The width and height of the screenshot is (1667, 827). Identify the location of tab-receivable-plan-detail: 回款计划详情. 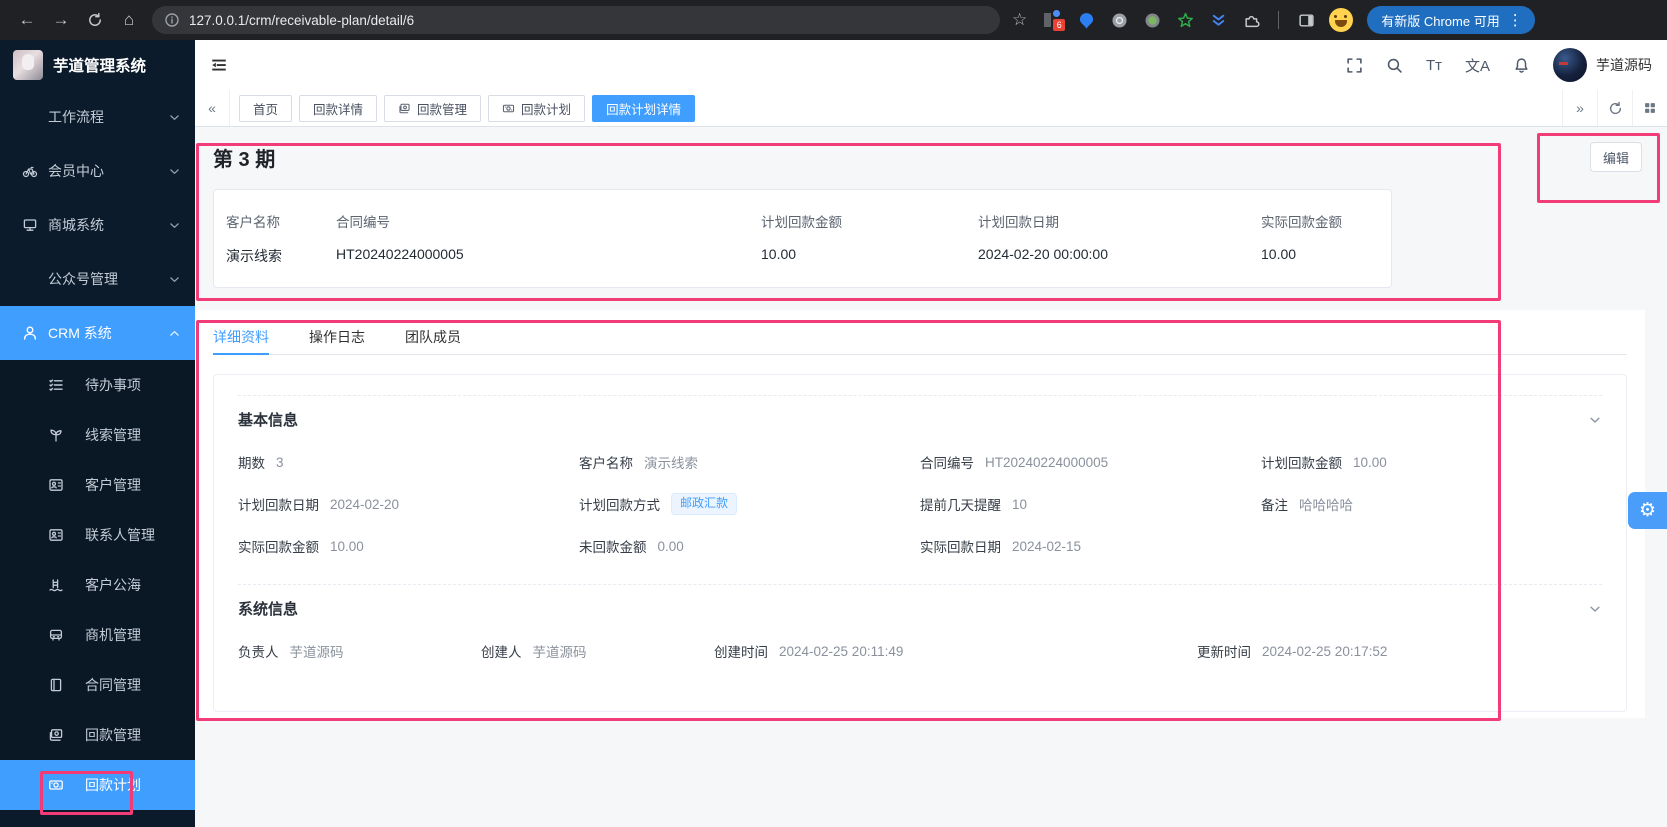
(644, 108).